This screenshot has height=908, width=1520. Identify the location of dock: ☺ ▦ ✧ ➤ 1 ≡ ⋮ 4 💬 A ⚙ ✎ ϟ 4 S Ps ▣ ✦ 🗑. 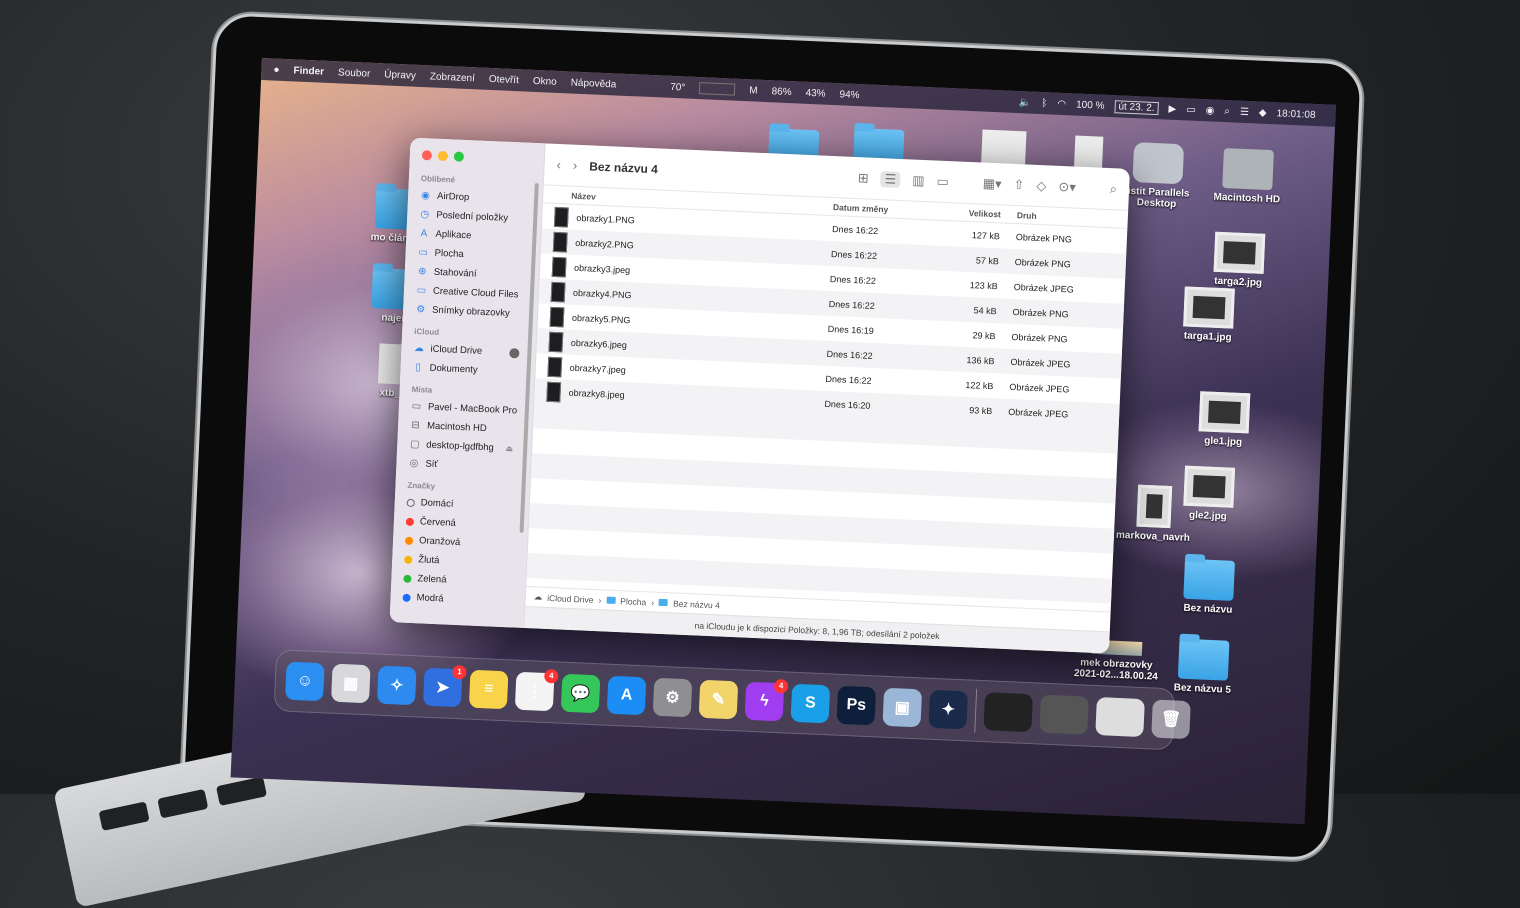
(732, 700).